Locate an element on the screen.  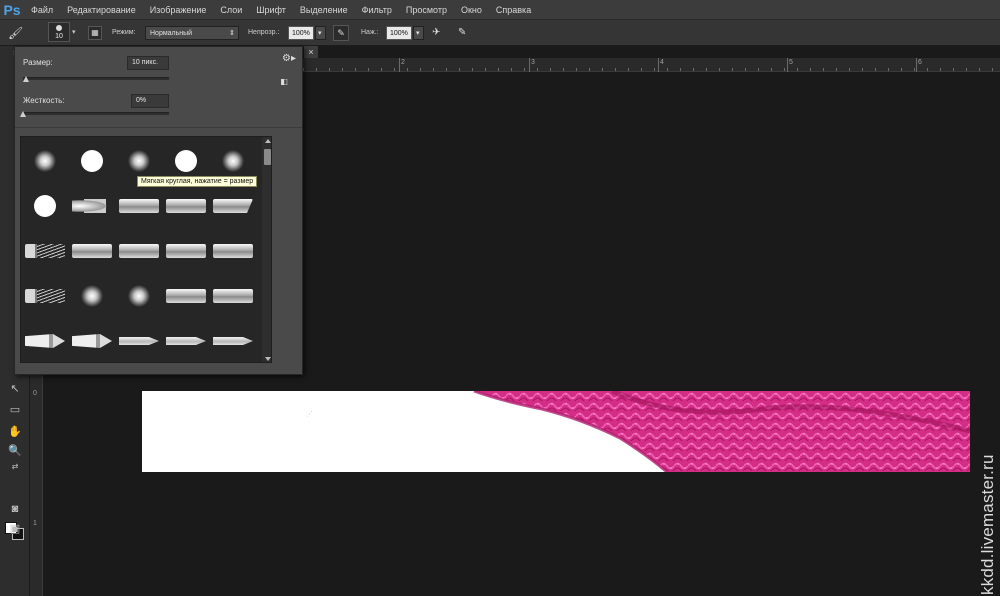
pressure-size-icon: ✎ is located at coordinates (466, 33).